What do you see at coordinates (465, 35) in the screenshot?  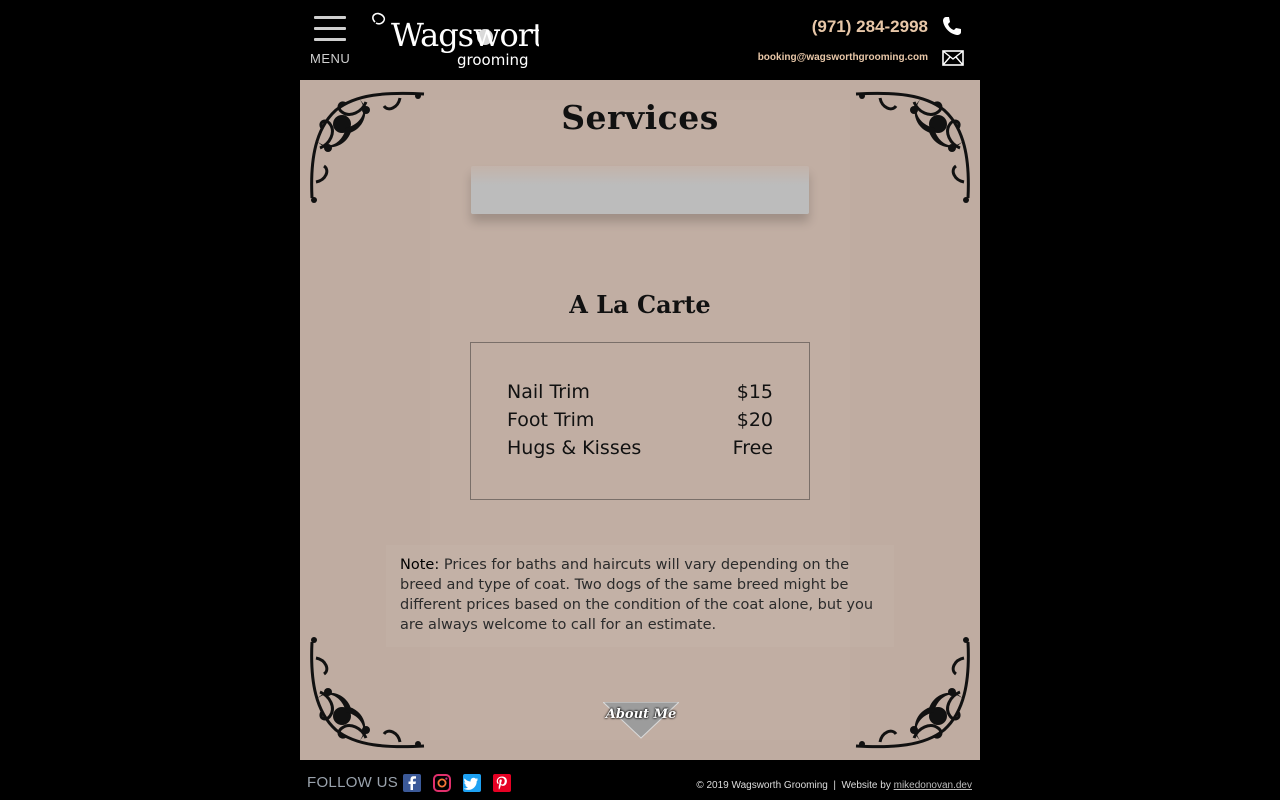 I see `logo-text-main: Wagsworth` at bounding box center [465, 35].